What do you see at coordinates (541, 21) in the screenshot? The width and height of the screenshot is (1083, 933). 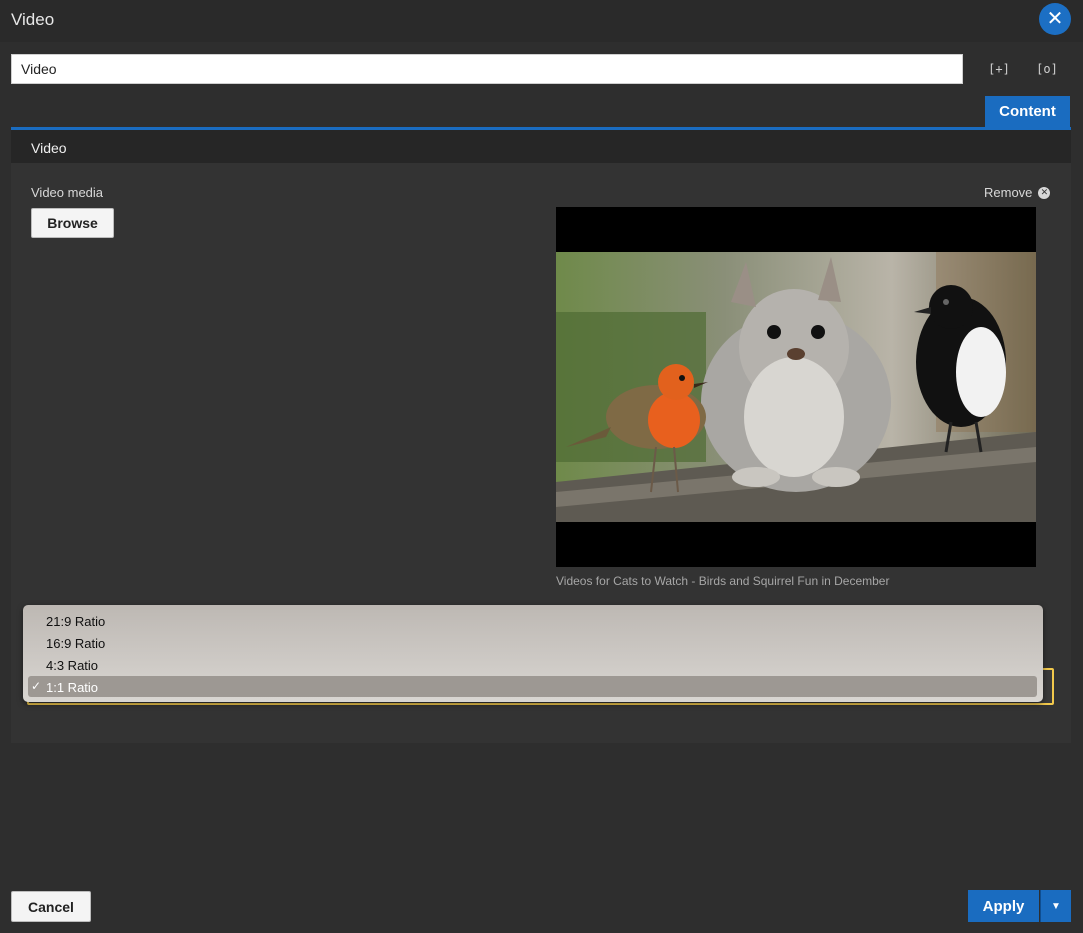 I see `modal-header` at bounding box center [541, 21].